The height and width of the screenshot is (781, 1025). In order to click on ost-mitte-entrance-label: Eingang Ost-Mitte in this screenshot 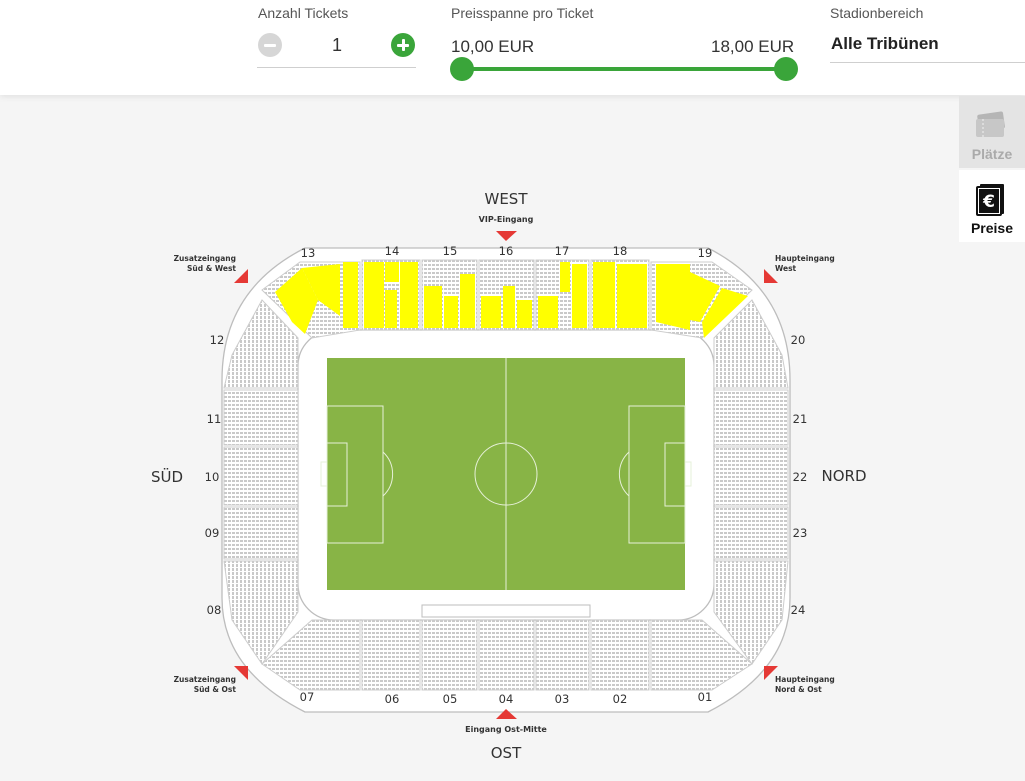, I will do `click(506, 729)`.